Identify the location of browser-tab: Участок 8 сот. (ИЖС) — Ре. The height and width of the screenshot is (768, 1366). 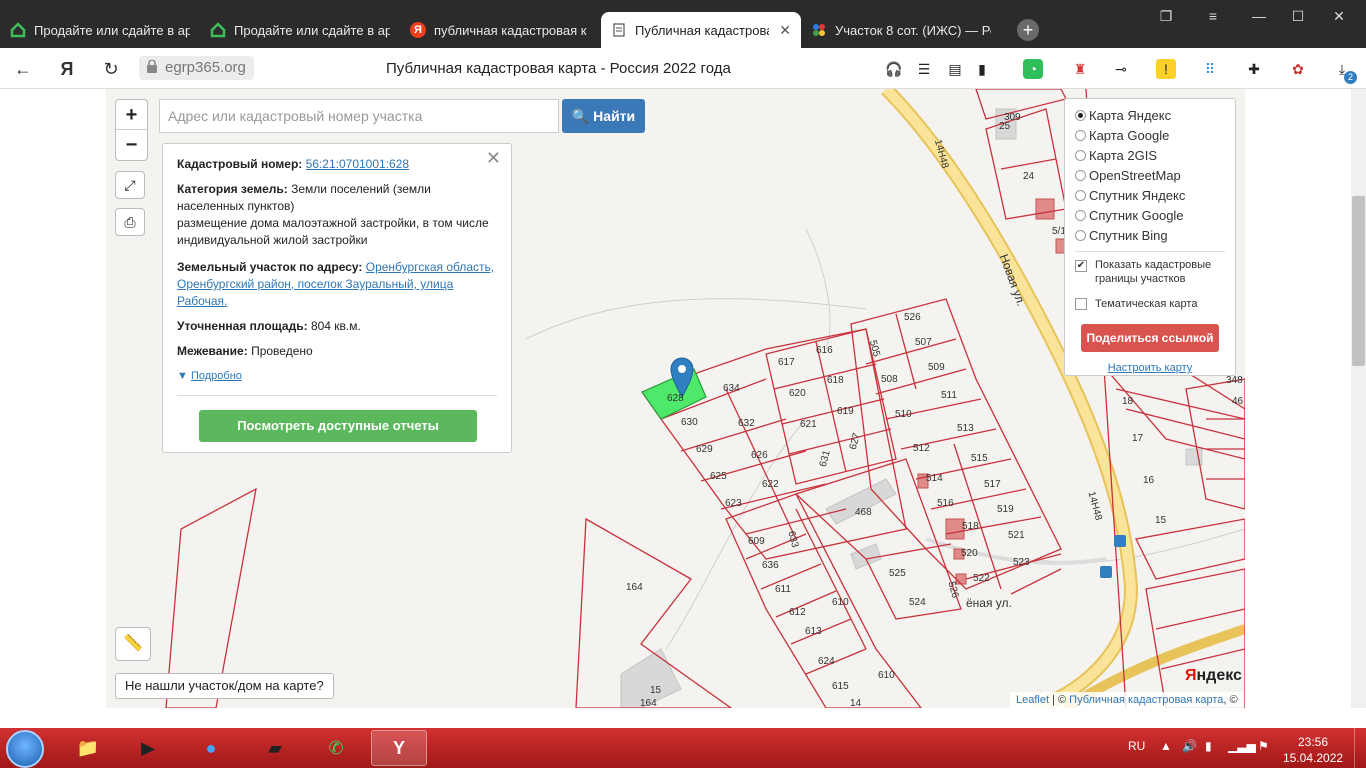
(901, 30).